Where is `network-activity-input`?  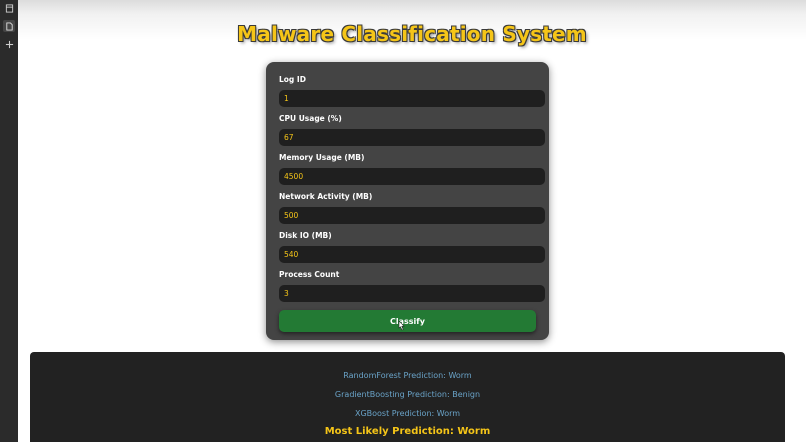
network-activity-input is located at coordinates (412, 215).